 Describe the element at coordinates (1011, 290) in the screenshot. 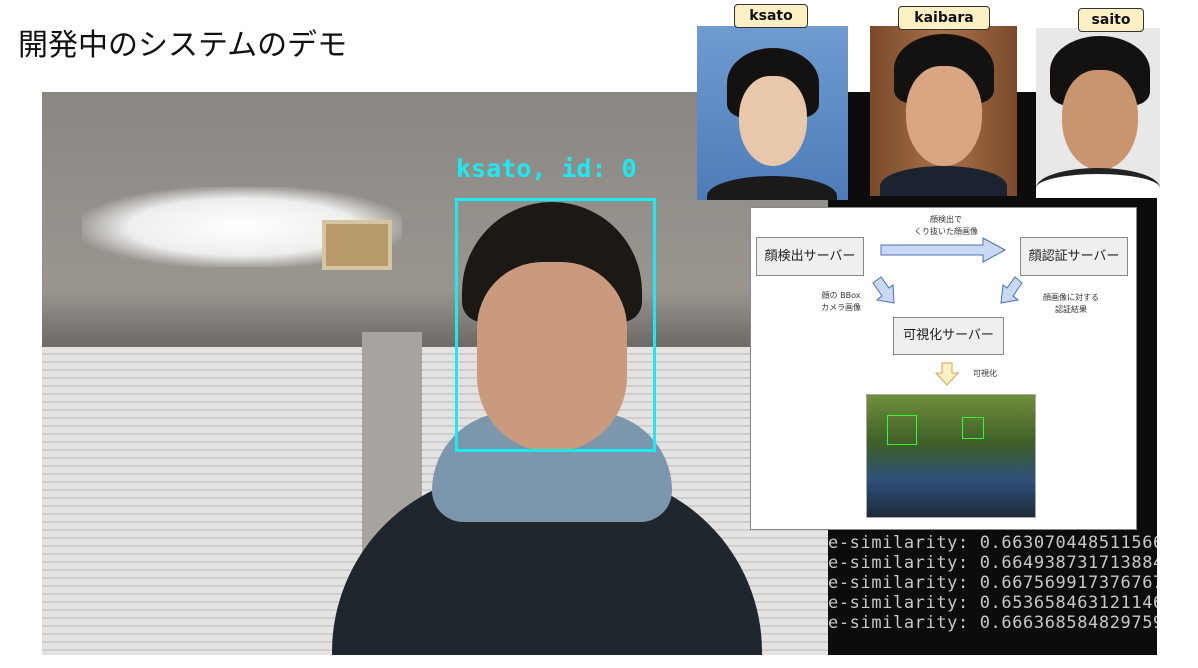

I see `arrow-down-left-icon` at that location.